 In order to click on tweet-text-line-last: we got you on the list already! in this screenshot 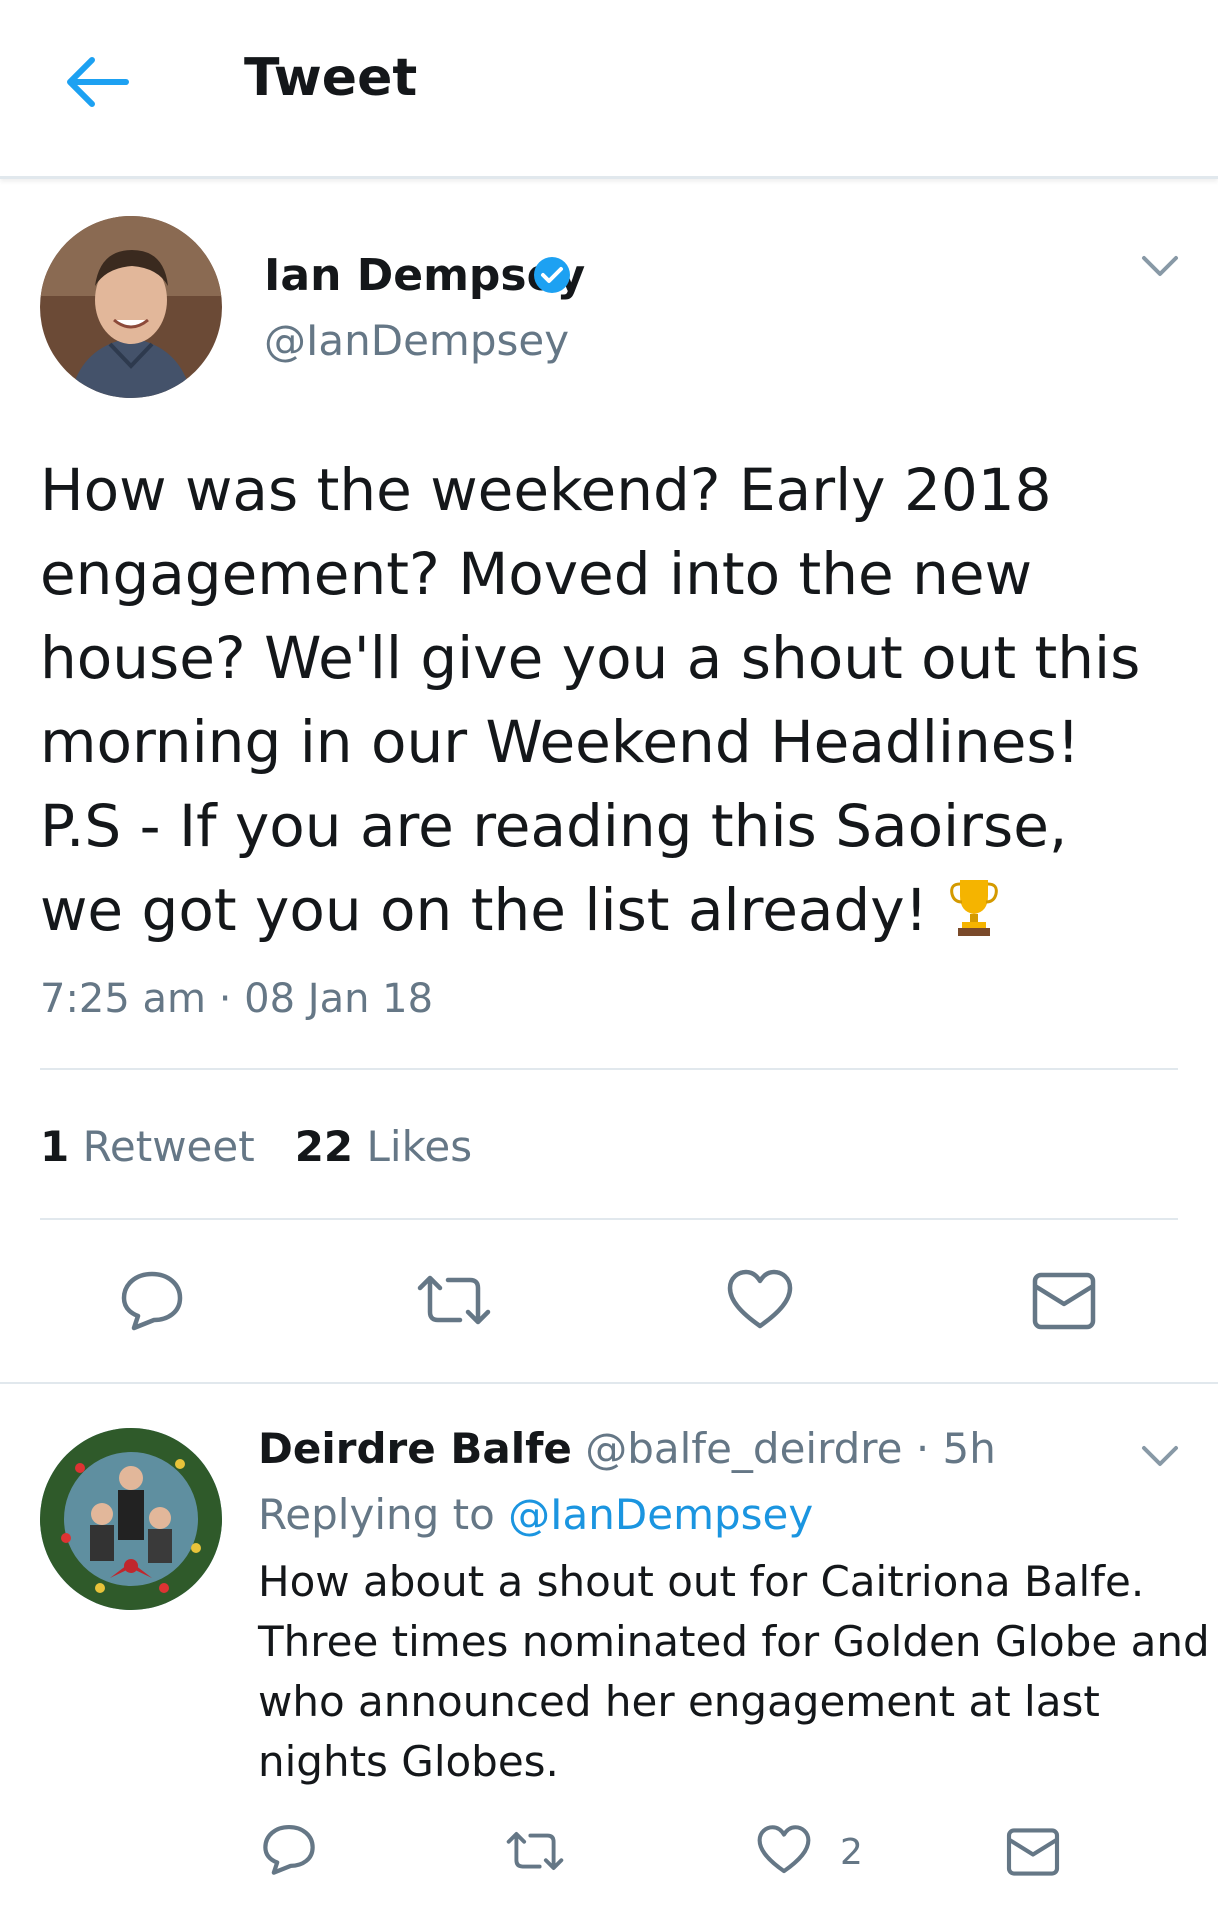, I will do `click(615, 910)`.